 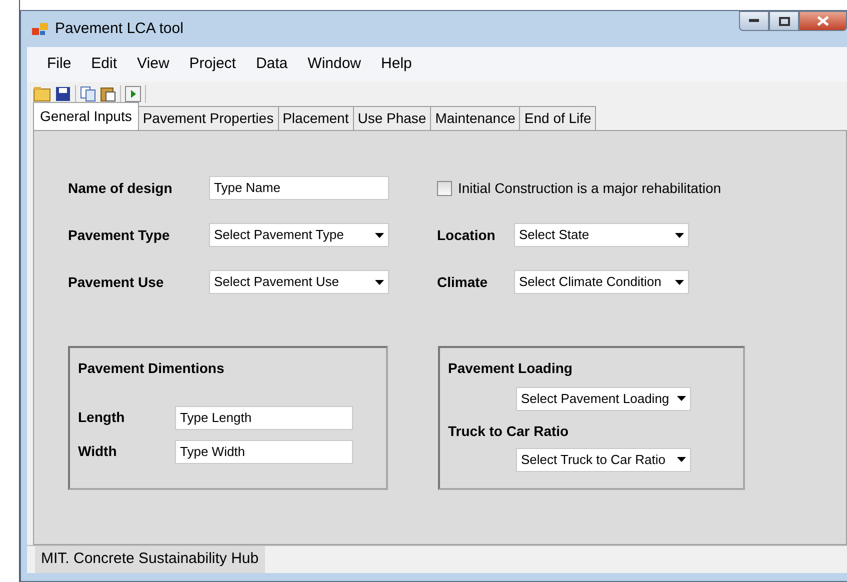 I want to click on maximize-button, so click(x=784, y=21).